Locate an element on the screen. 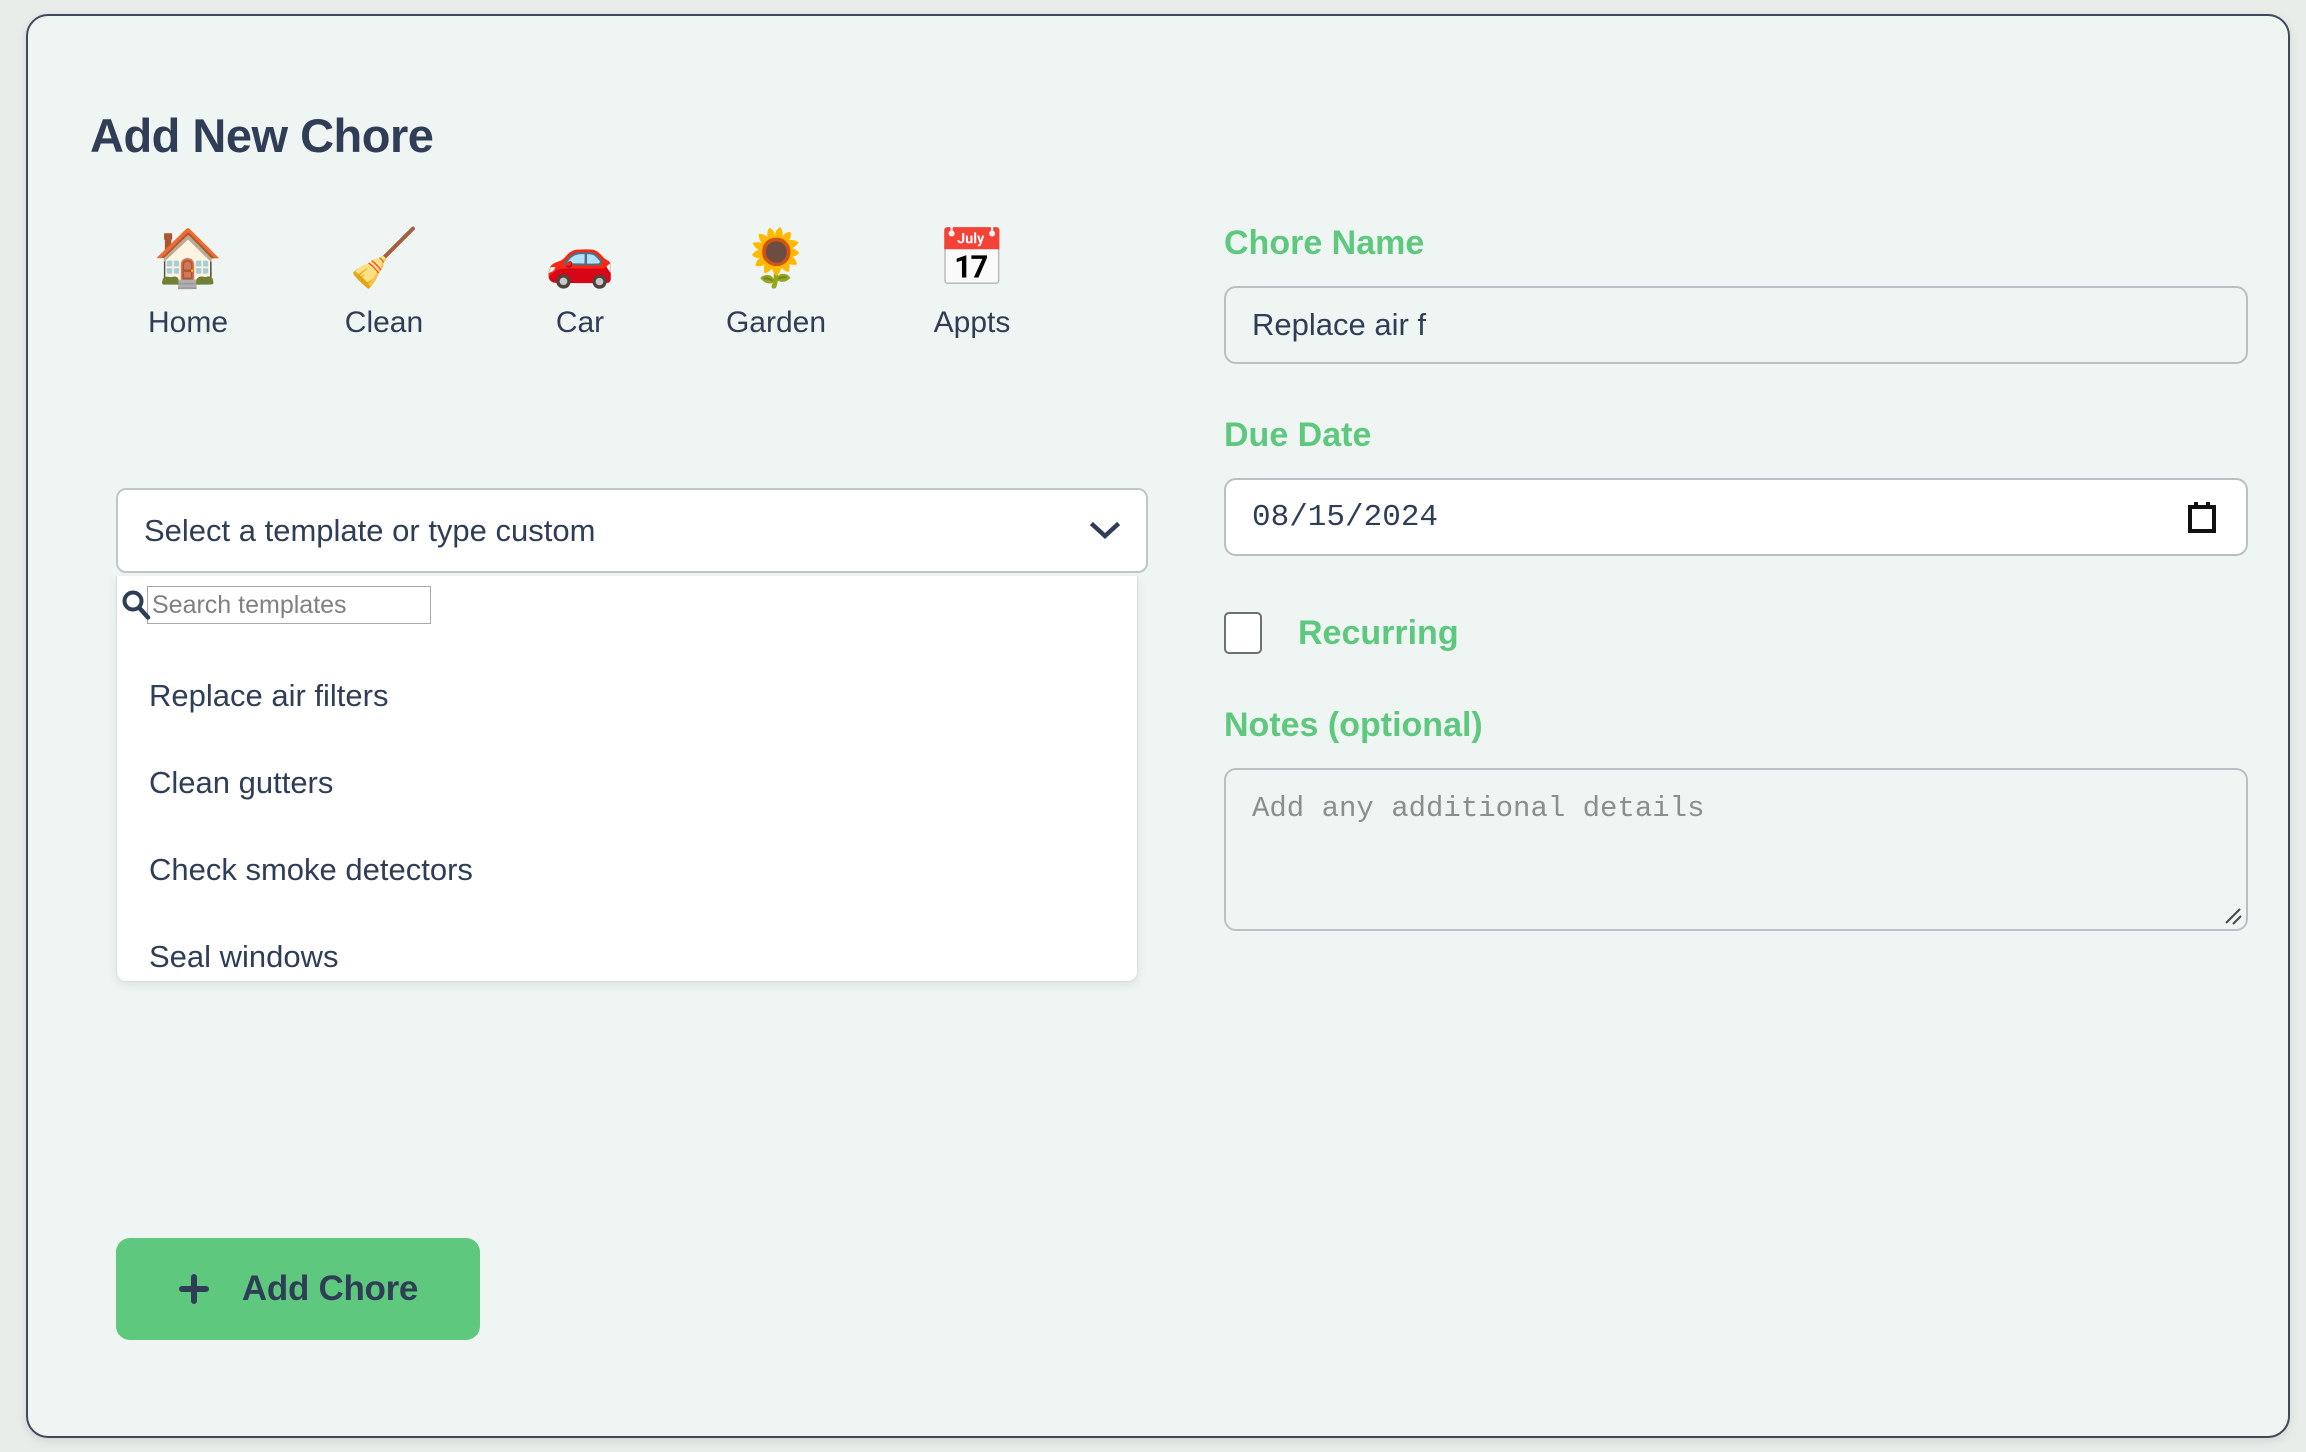 The height and width of the screenshot is (1452, 2306). calendar-picker-icon is located at coordinates (2202, 517).